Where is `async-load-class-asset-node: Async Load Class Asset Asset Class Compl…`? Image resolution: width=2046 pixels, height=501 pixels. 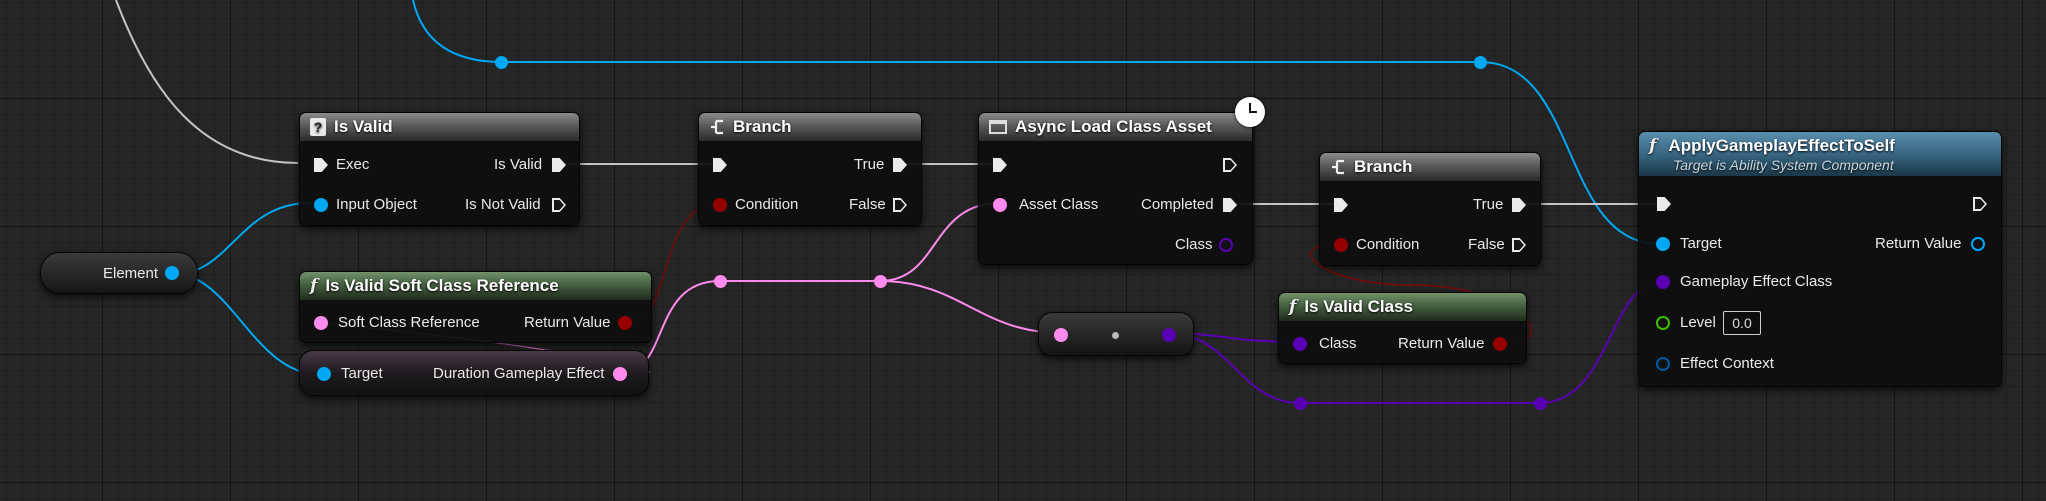
async-load-class-asset-node: Async Load Class Asset Asset Class Compl… is located at coordinates (1115, 188).